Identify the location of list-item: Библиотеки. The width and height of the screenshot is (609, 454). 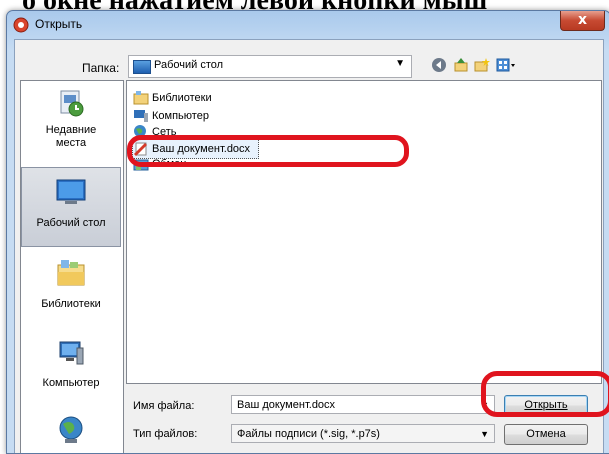
(172, 98).